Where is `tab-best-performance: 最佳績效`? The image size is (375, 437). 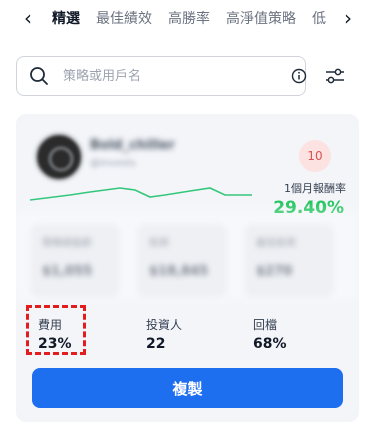
tab-best-performance: 最佳績效 is located at coordinates (124, 18).